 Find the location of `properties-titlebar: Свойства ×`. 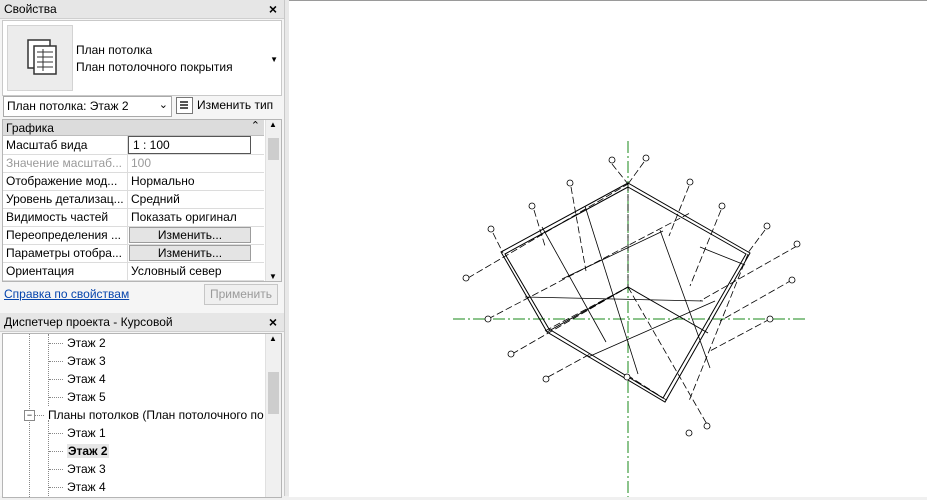

properties-titlebar: Свойства × is located at coordinates (142, 9).